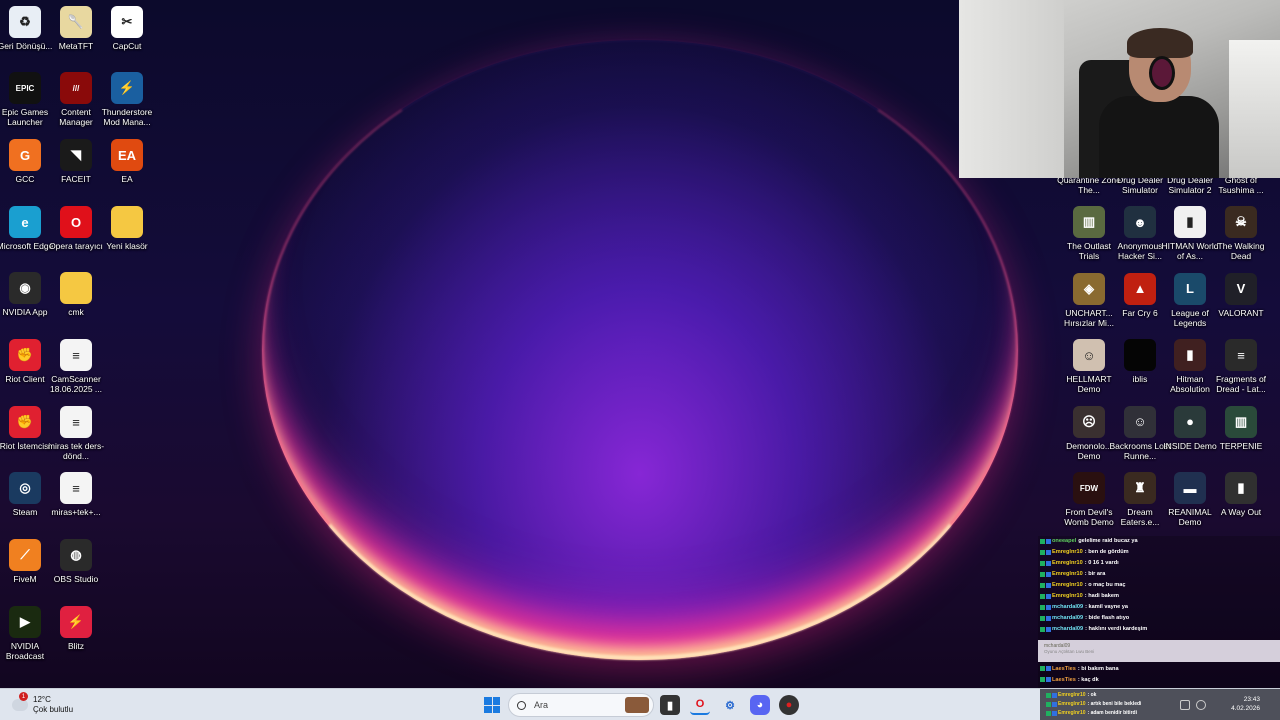 Image resolution: width=1280 pixels, height=720 pixels. I want to click on desktop-icon-terpenie: ▥ TERPENIE, so click(1241, 438).